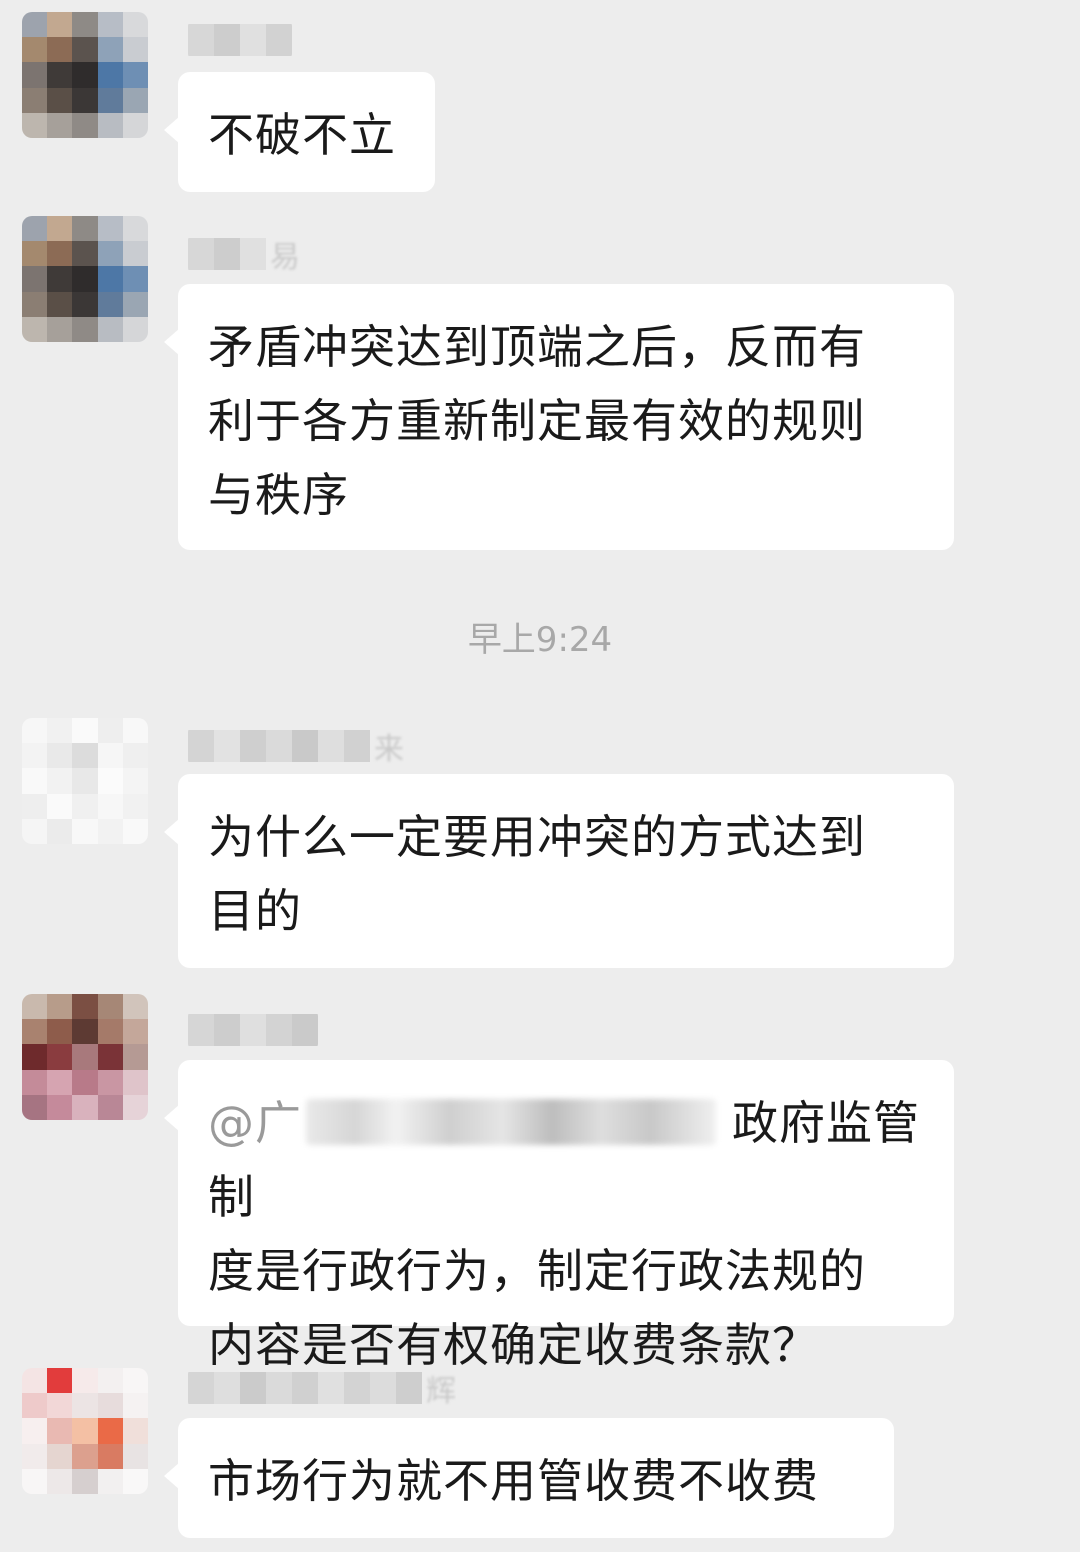 The height and width of the screenshot is (1552, 1080). I want to click on message-text-line: @广 政府监管制, so click(567, 1160).